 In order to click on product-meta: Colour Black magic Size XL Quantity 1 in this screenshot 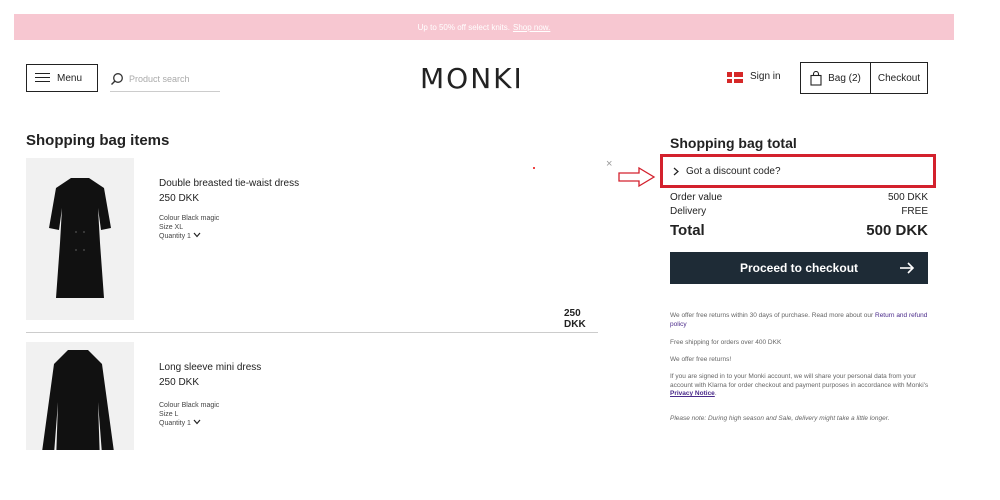, I will do `click(189, 227)`.